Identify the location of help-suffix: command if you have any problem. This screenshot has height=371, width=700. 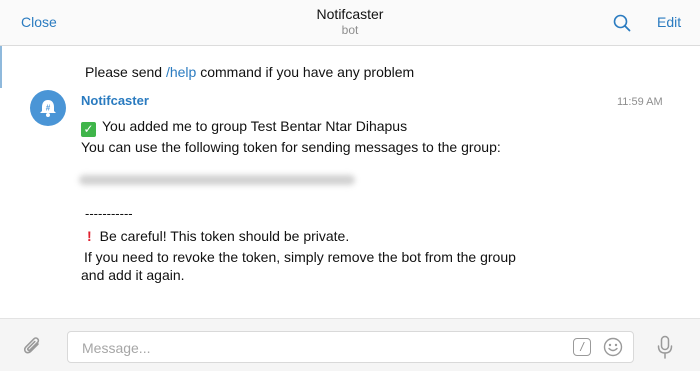
(305, 72).